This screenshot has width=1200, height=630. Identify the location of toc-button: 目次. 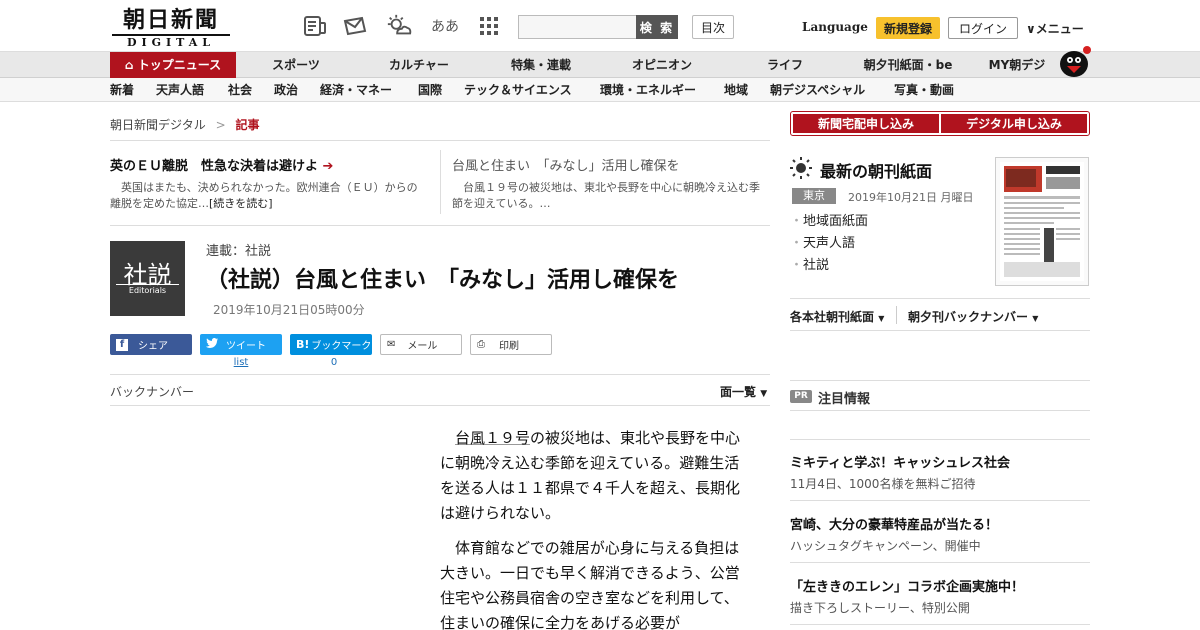
(713, 27).